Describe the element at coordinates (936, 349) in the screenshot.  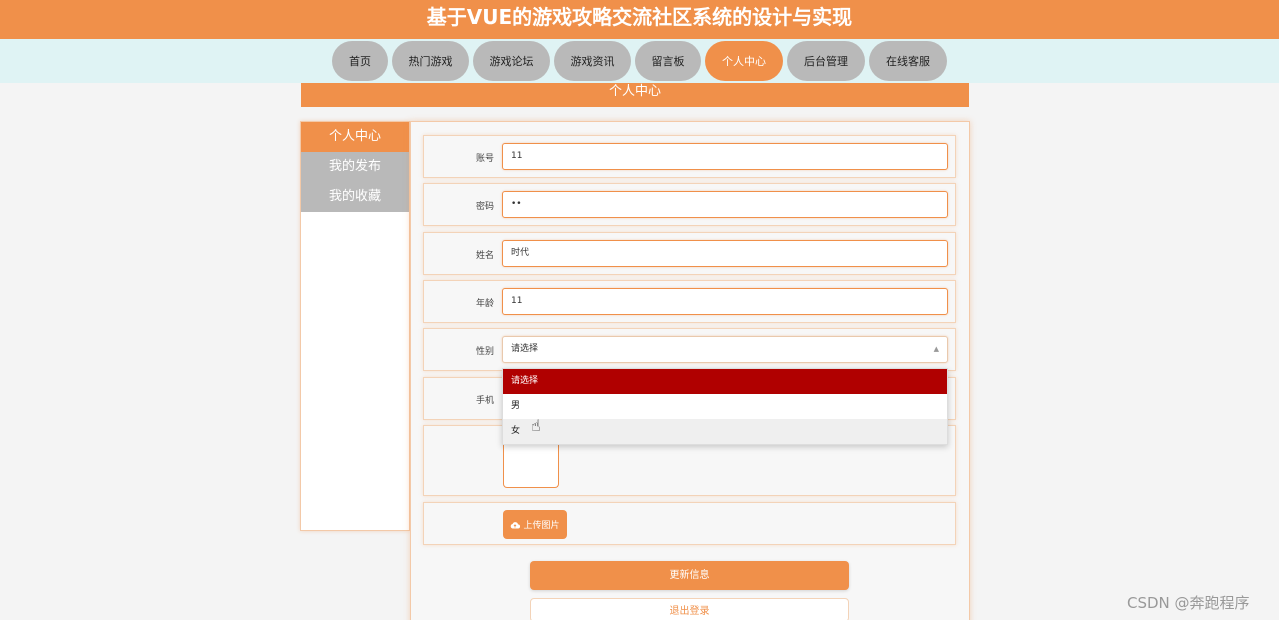
I see `chevron-up-icon: ▲` at that location.